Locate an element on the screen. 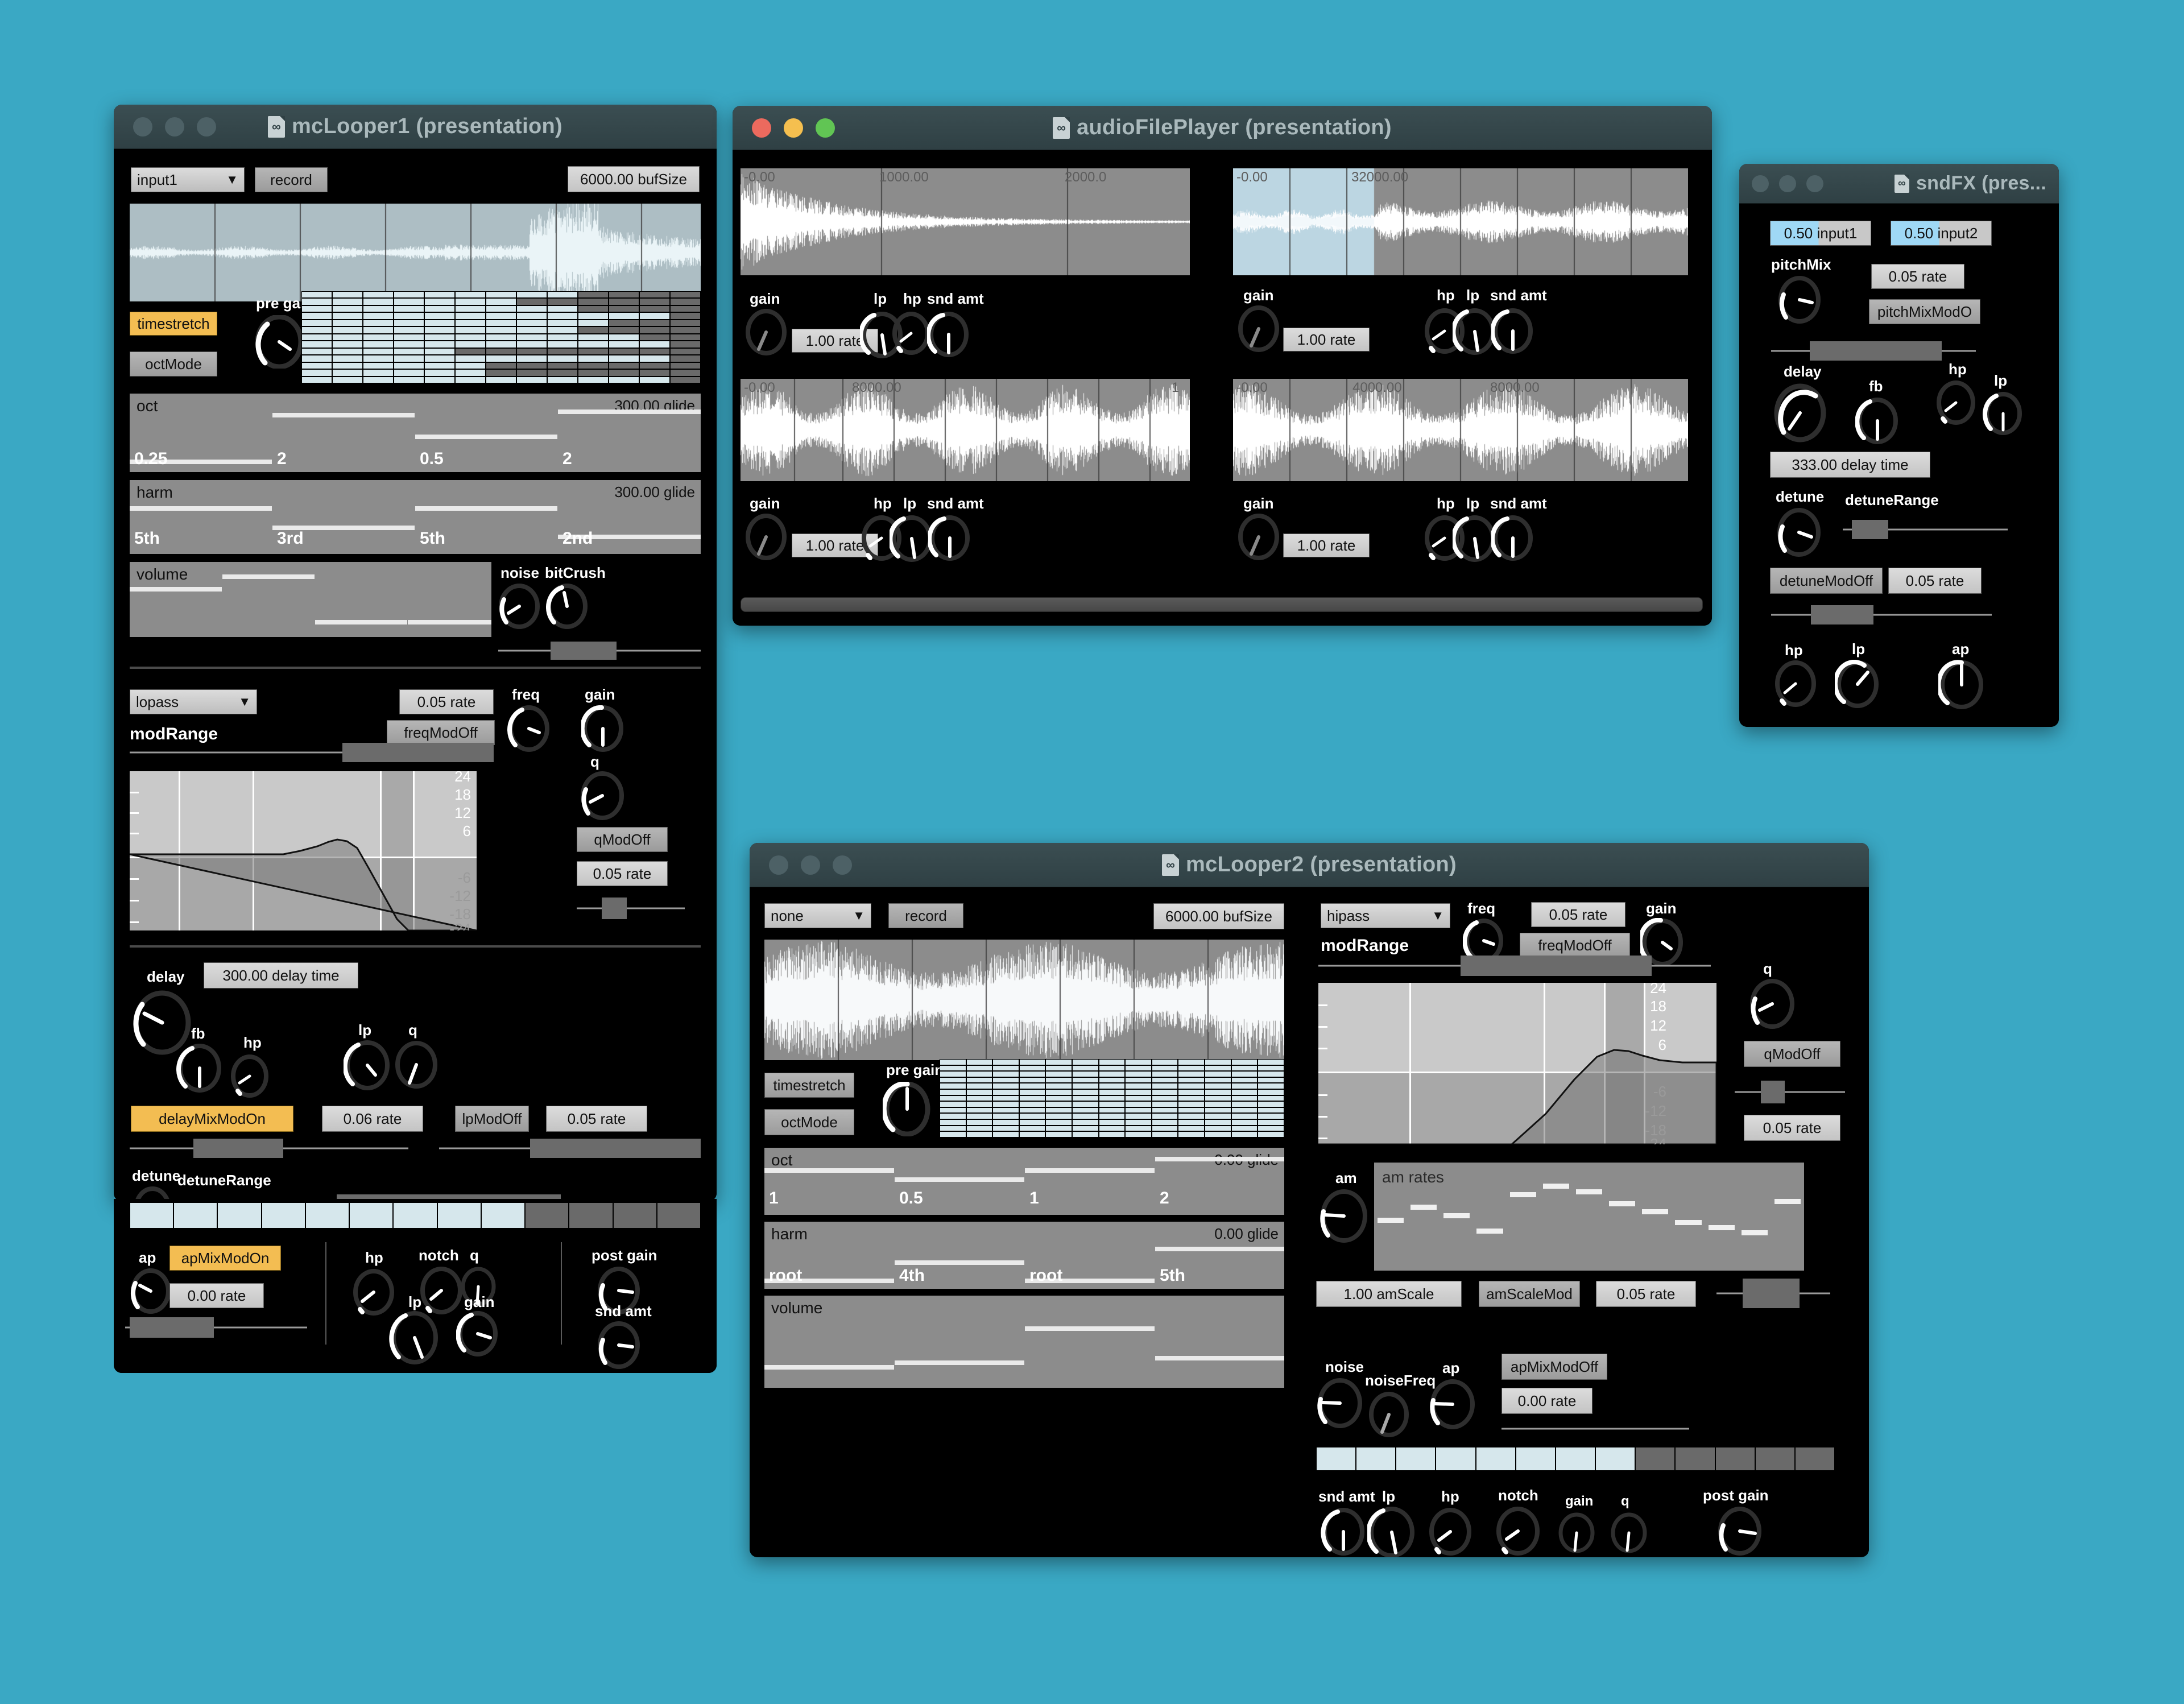 This screenshot has width=2184, height=1704. fb-knob-sndfx is located at coordinates (1877, 421).